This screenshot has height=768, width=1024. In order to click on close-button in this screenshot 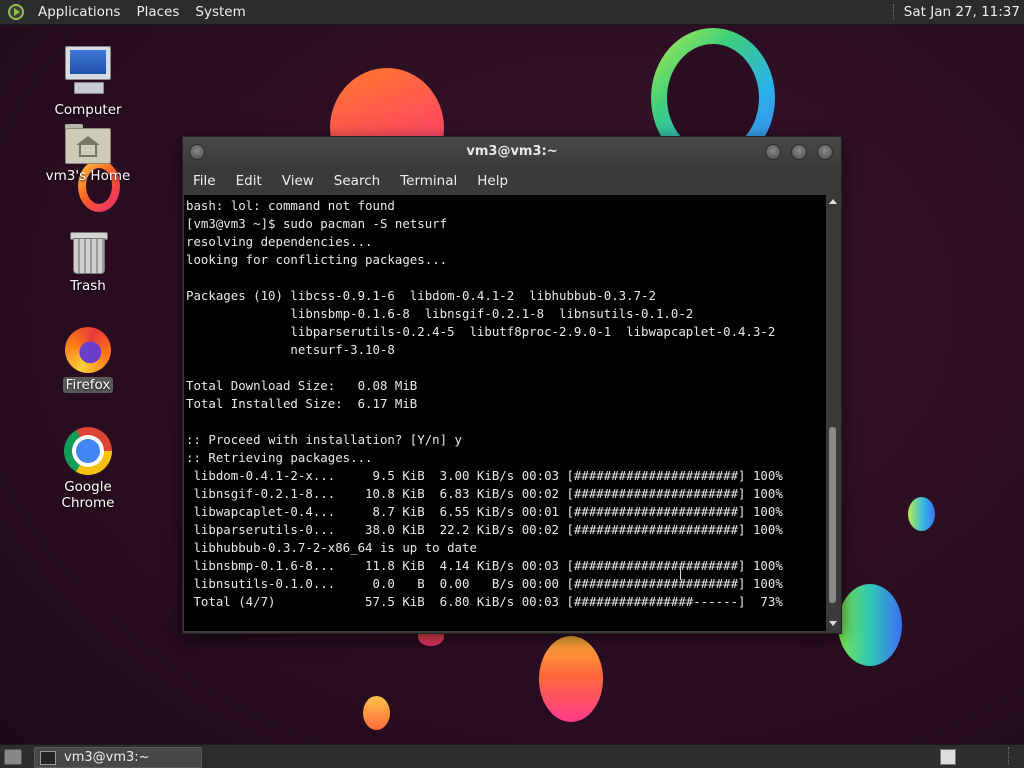, I will do `click(825, 152)`.